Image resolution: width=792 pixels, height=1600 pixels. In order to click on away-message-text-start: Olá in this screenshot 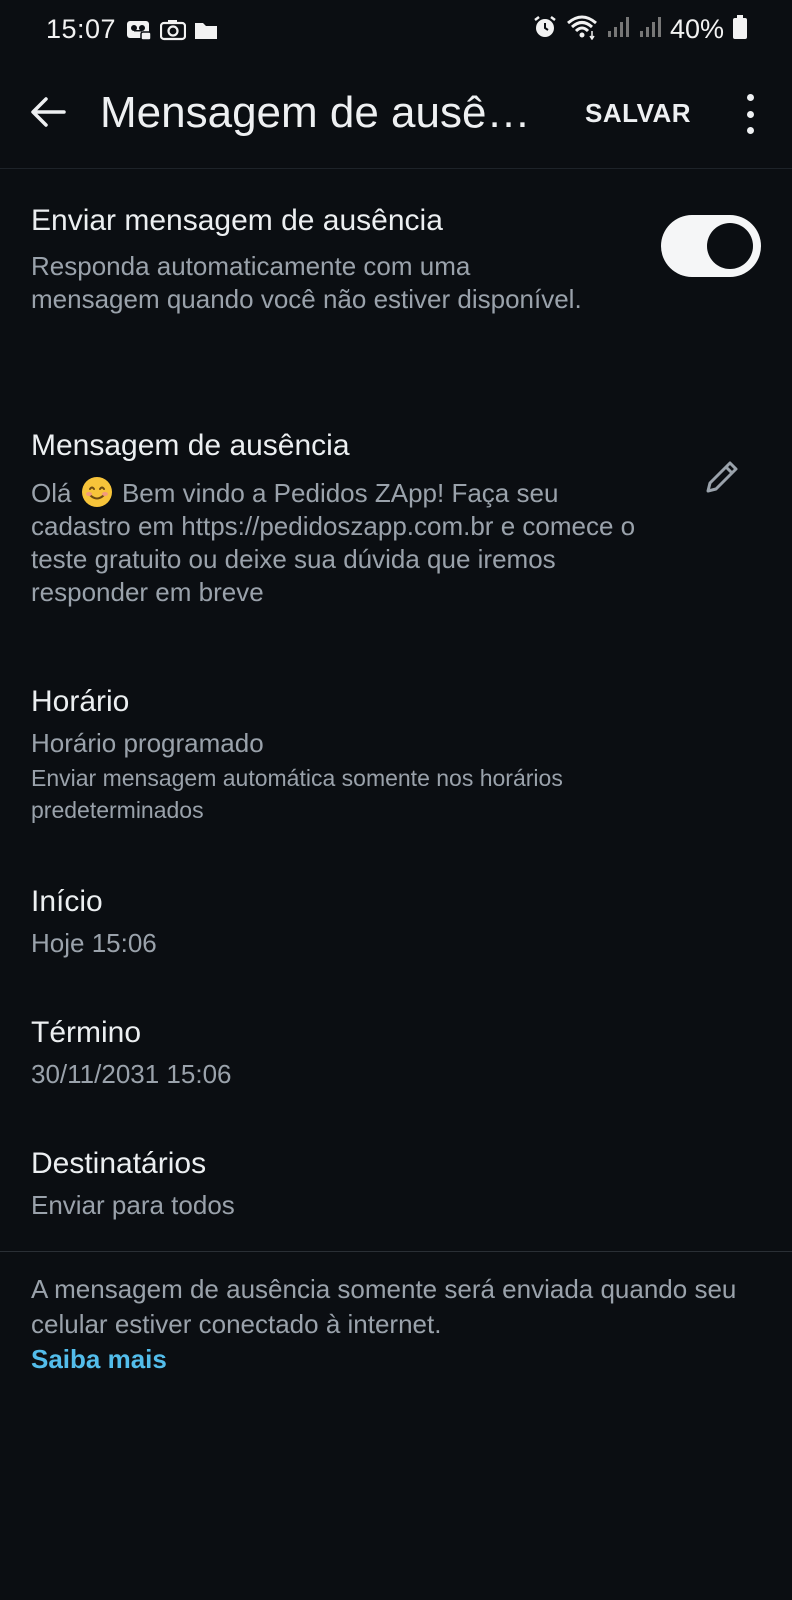, I will do `click(51, 493)`.